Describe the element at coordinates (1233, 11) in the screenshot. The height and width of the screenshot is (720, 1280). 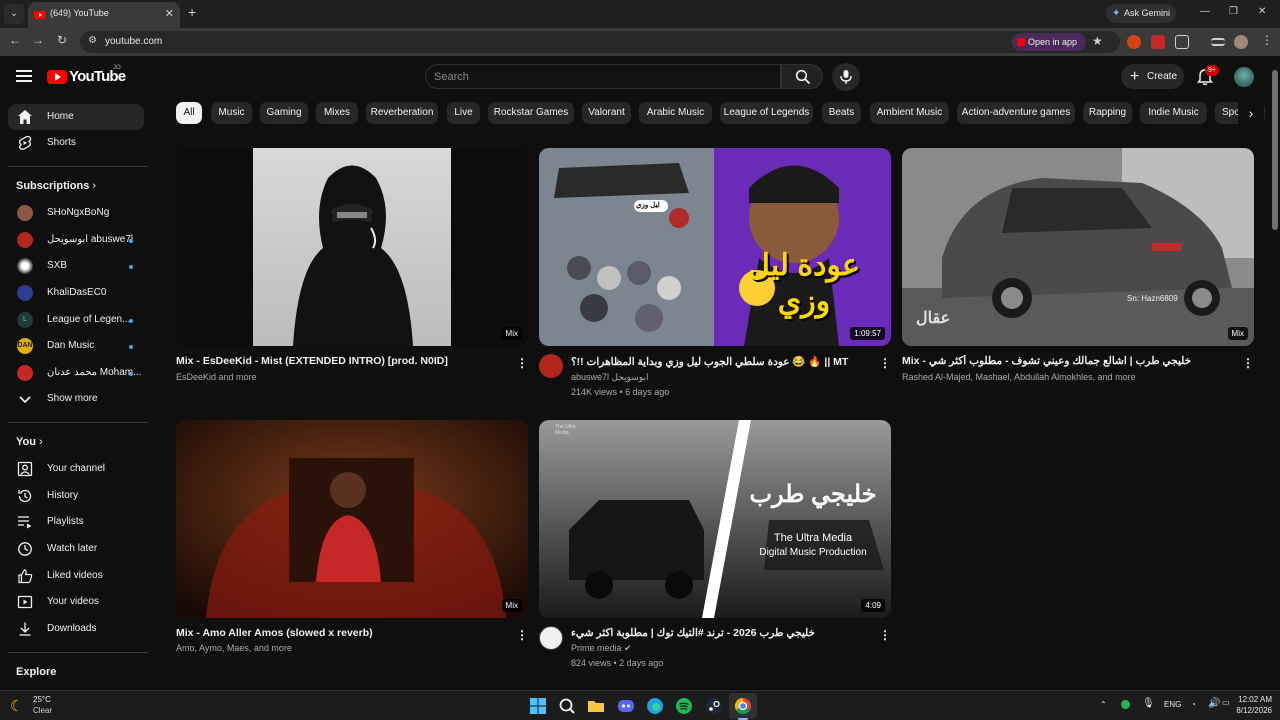
I see `restore-icon: ❐` at that location.